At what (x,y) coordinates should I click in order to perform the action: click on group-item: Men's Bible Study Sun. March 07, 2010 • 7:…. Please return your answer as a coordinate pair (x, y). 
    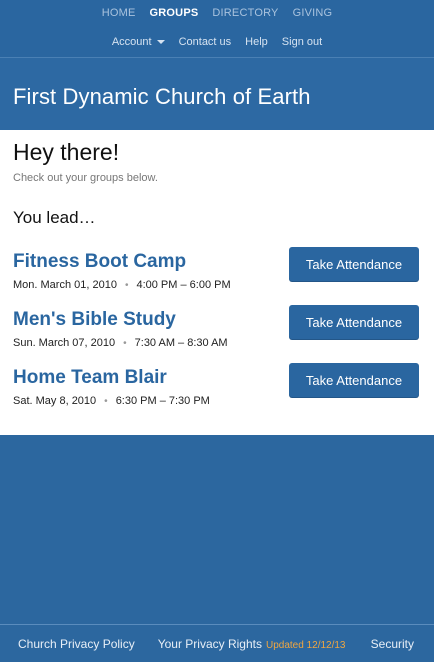
    Looking at the image, I should click on (216, 334).